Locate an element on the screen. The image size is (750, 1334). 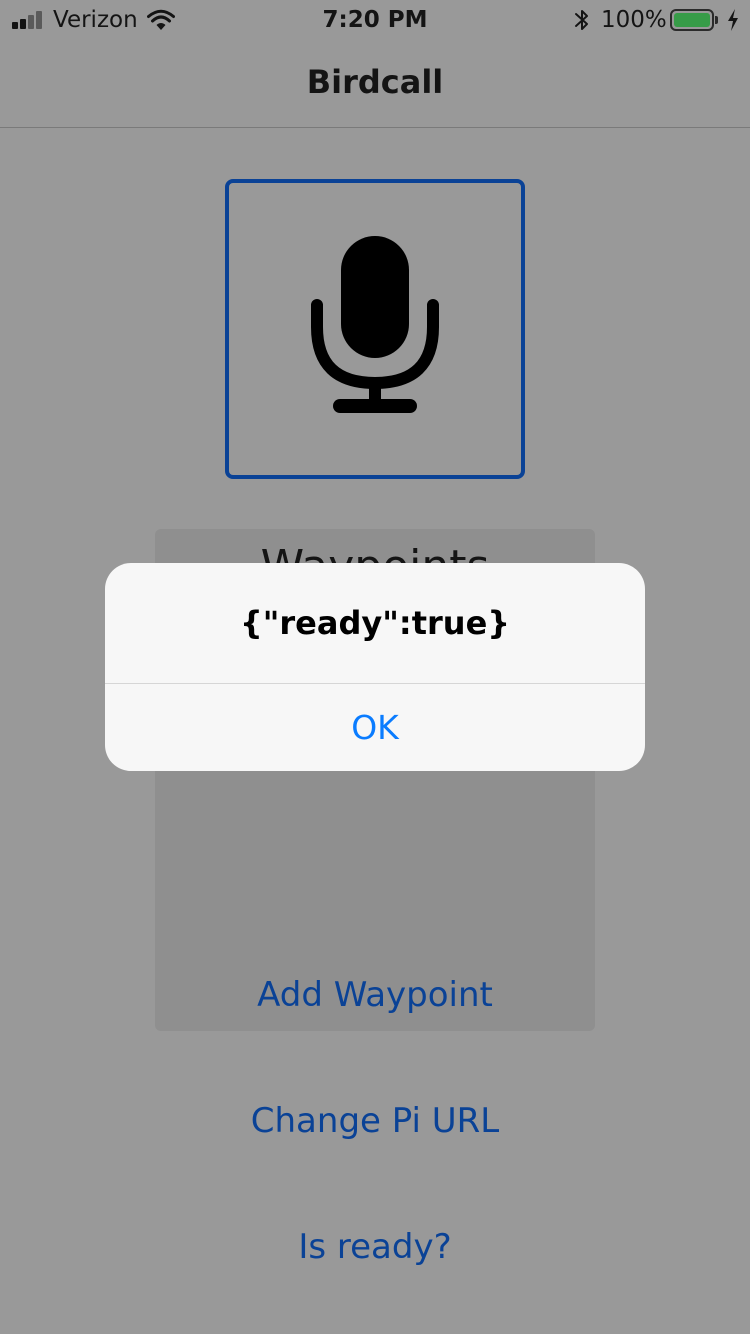
alert-ok-button: OK is located at coordinates (375, 727).